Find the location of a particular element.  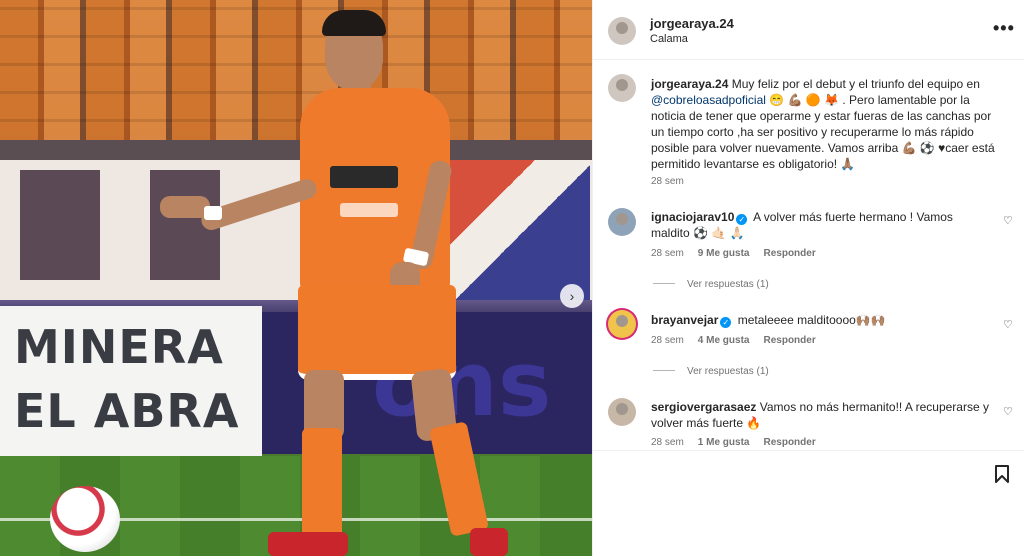

comment-meta: 28 sem 1 Me gusta Responder is located at coordinates (740, 442).